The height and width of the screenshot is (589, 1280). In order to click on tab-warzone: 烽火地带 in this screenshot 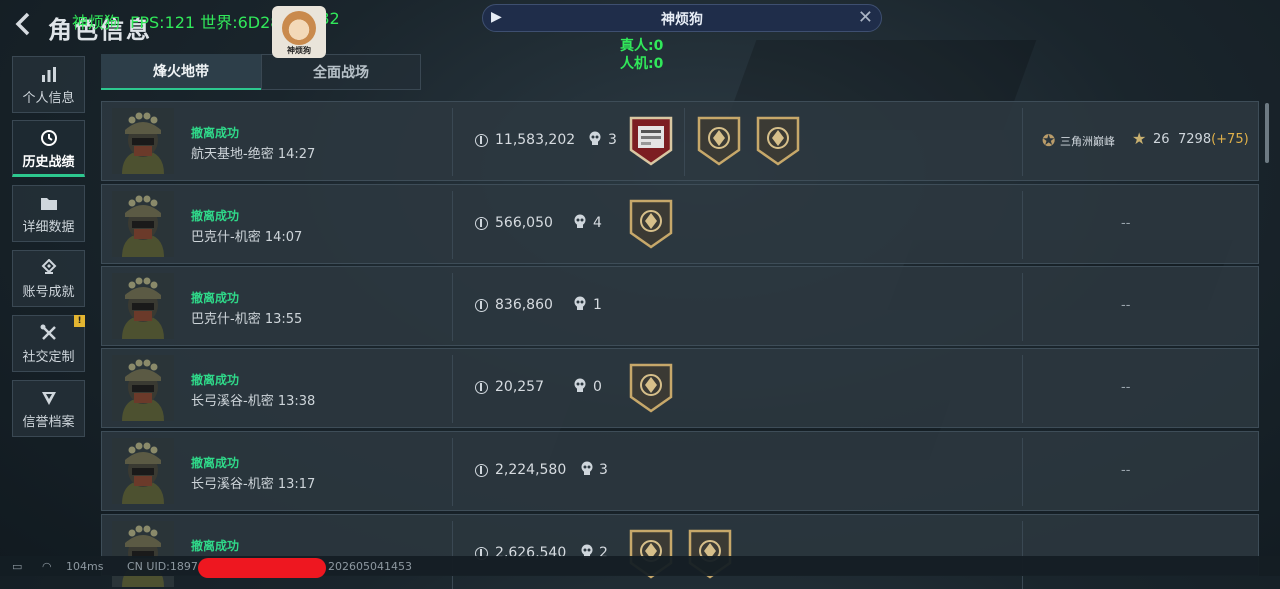, I will do `click(181, 72)`.